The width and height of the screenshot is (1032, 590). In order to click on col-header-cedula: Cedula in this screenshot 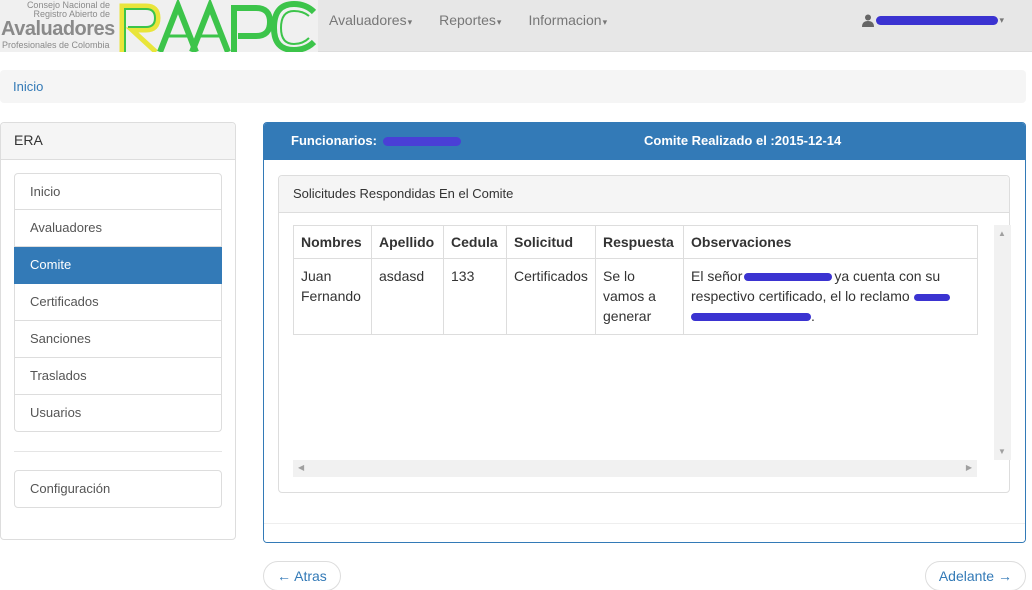, I will do `click(475, 242)`.